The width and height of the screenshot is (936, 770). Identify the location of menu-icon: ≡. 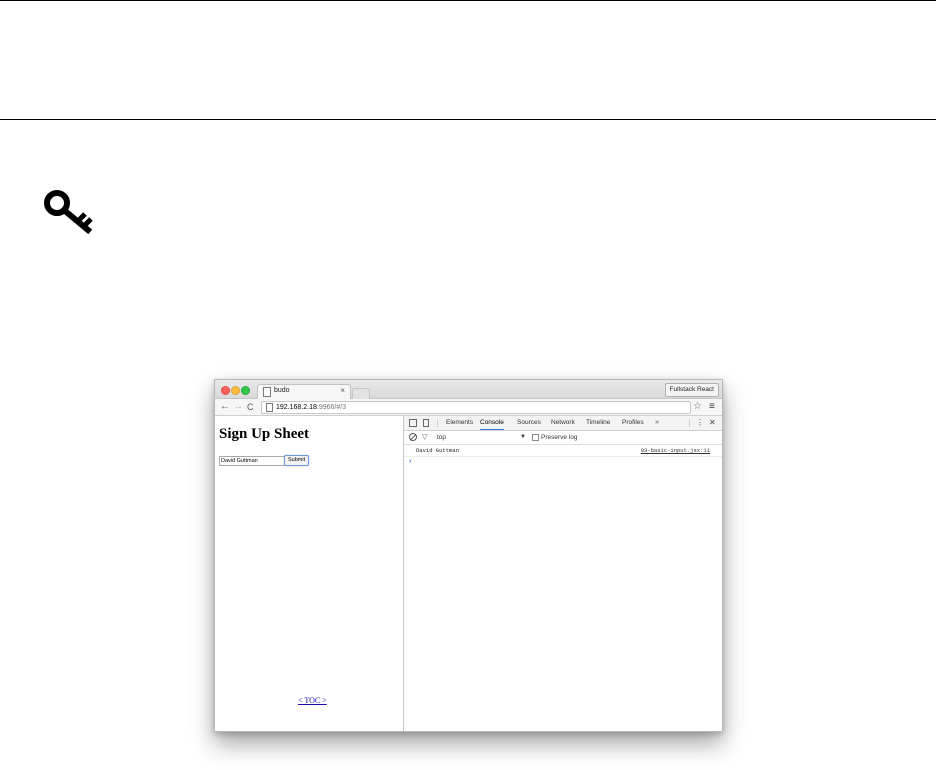
(712, 406).